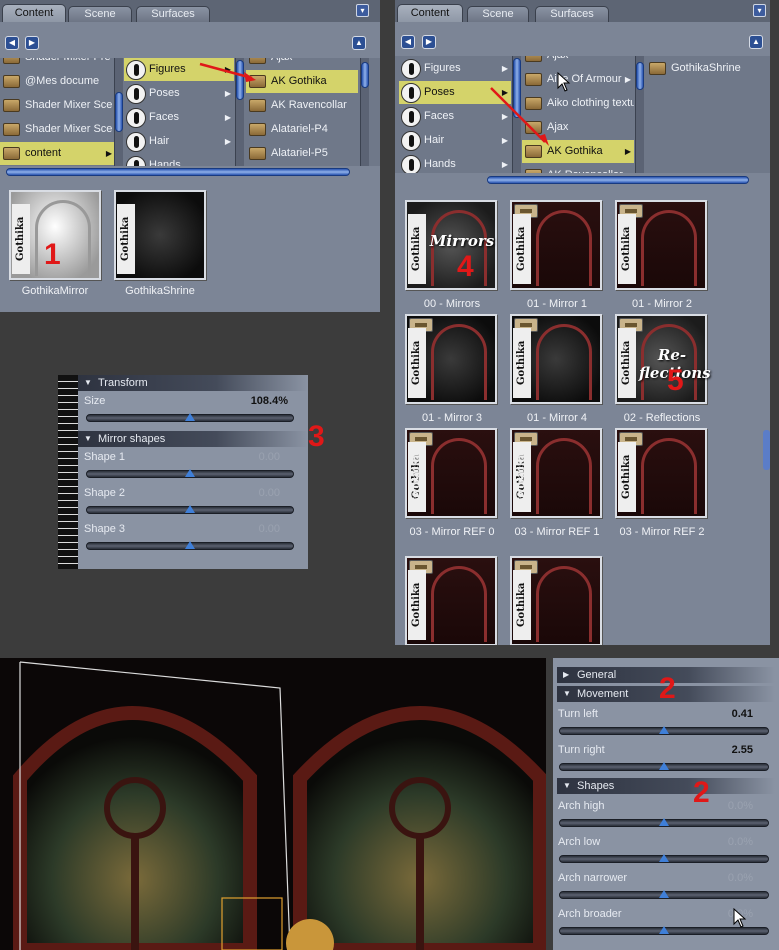 The image size is (779, 950). What do you see at coordinates (452, 304) in the screenshot?
I see `thumbnail-caption: 00 - Mirrors` at bounding box center [452, 304].